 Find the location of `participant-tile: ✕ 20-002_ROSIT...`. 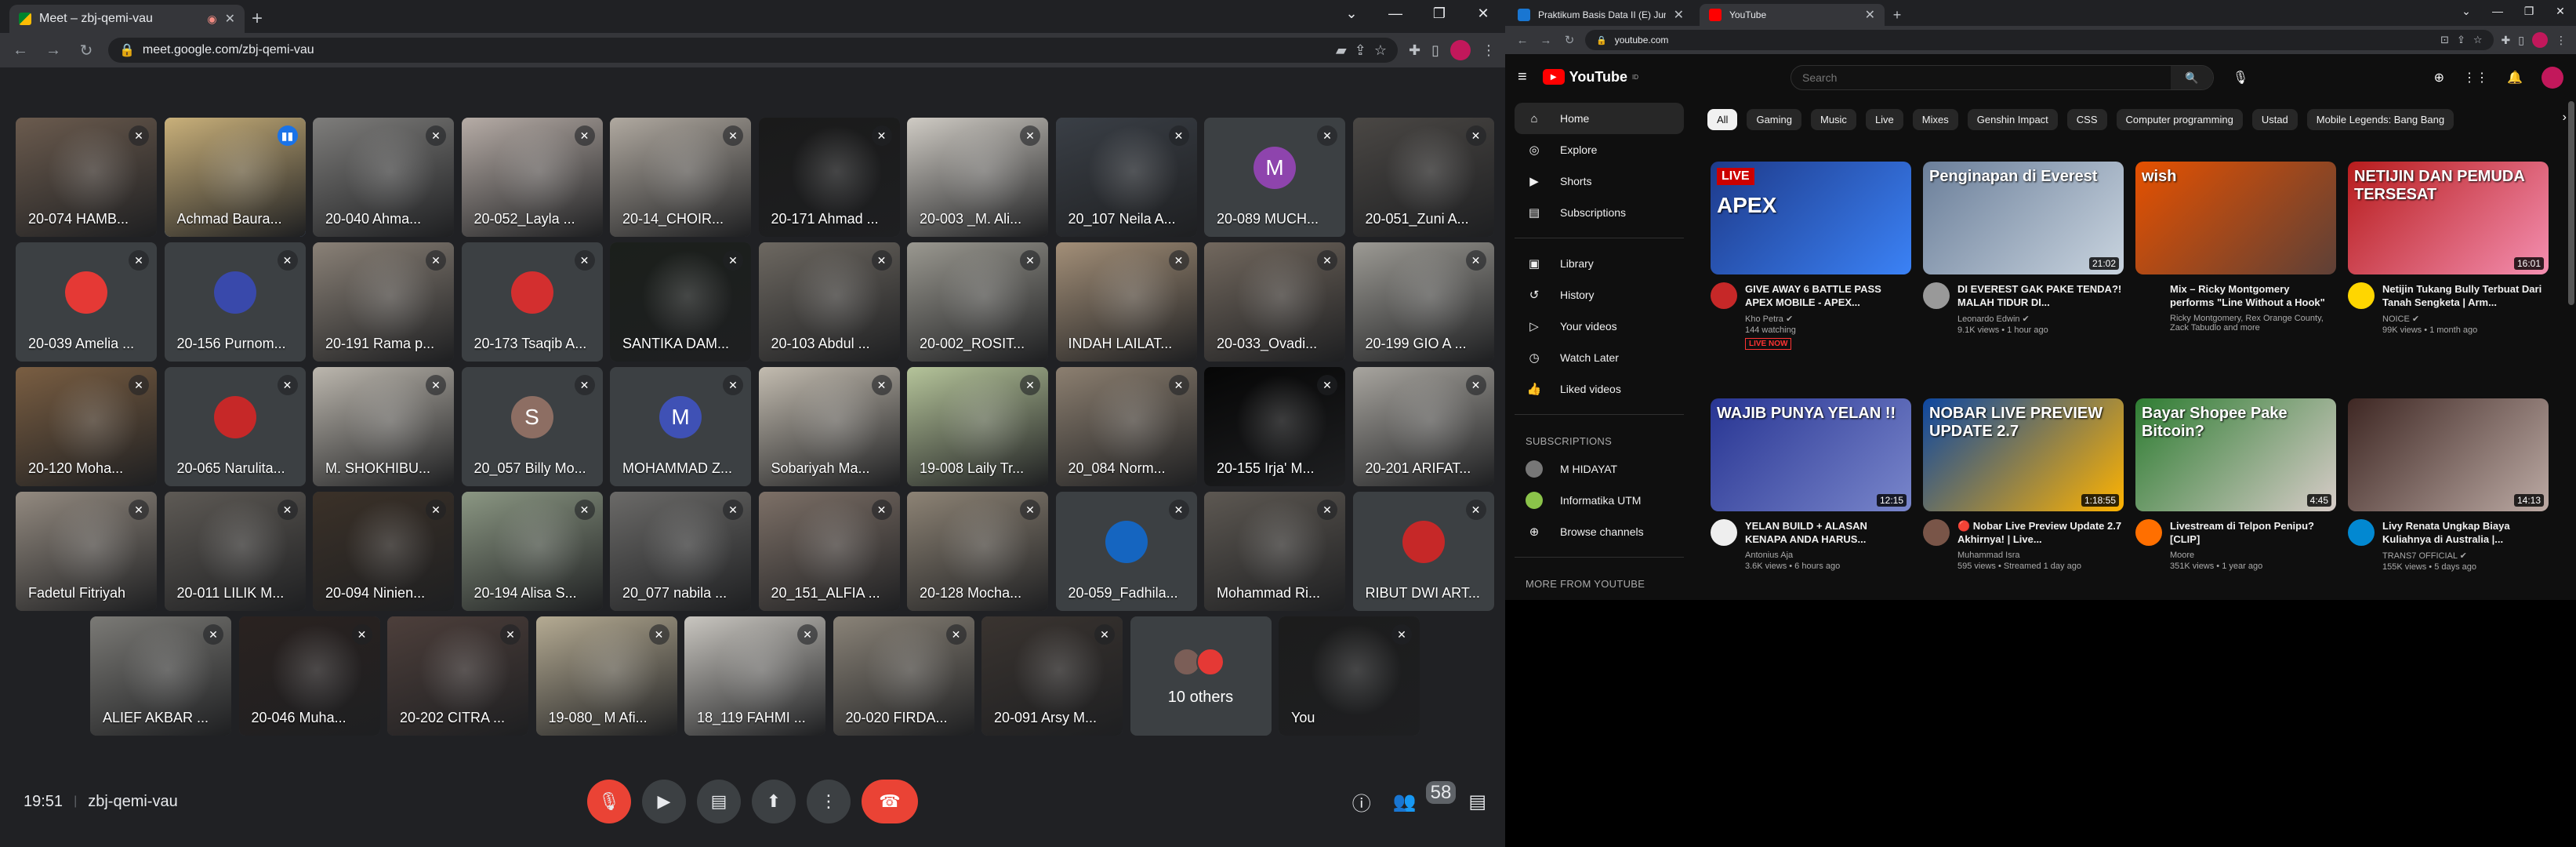

participant-tile: ✕ 20-002_ROSIT... is located at coordinates (978, 302).